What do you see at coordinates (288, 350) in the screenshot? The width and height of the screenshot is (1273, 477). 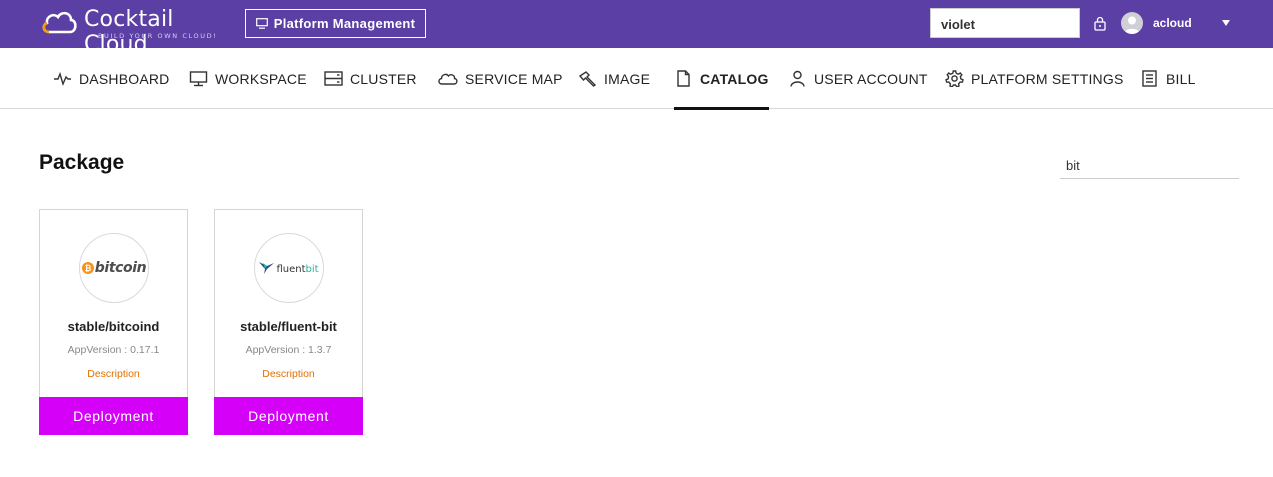 I see `package-version: AppVersion : 1.3.7` at bounding box center [288, 350].